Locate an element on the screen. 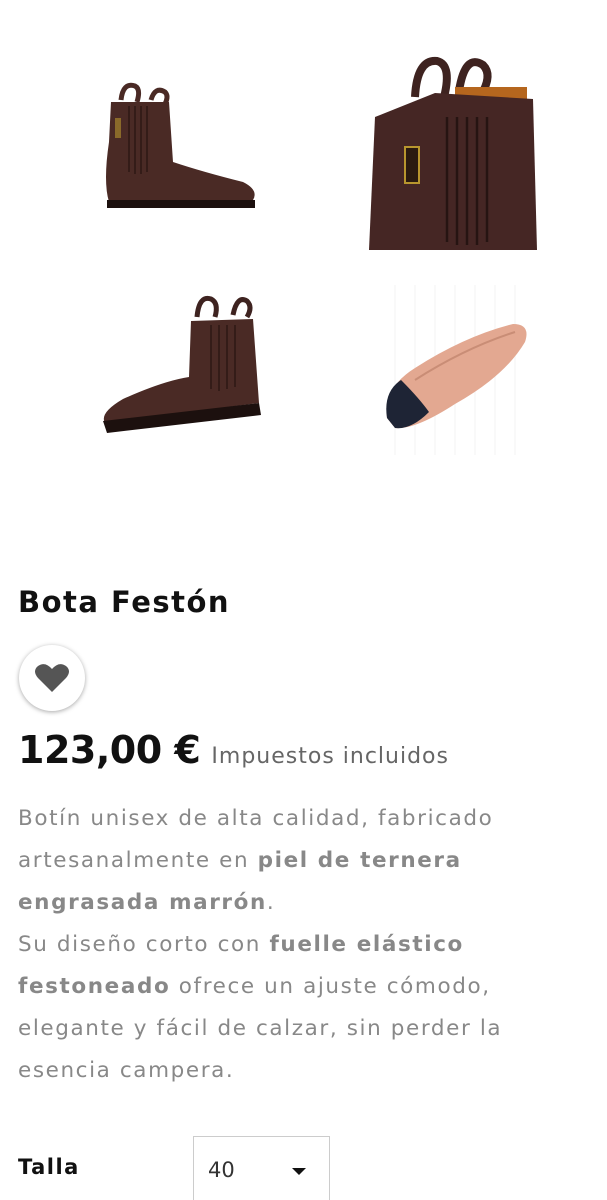  boot-detail-image is located at coordinates (453, 153).